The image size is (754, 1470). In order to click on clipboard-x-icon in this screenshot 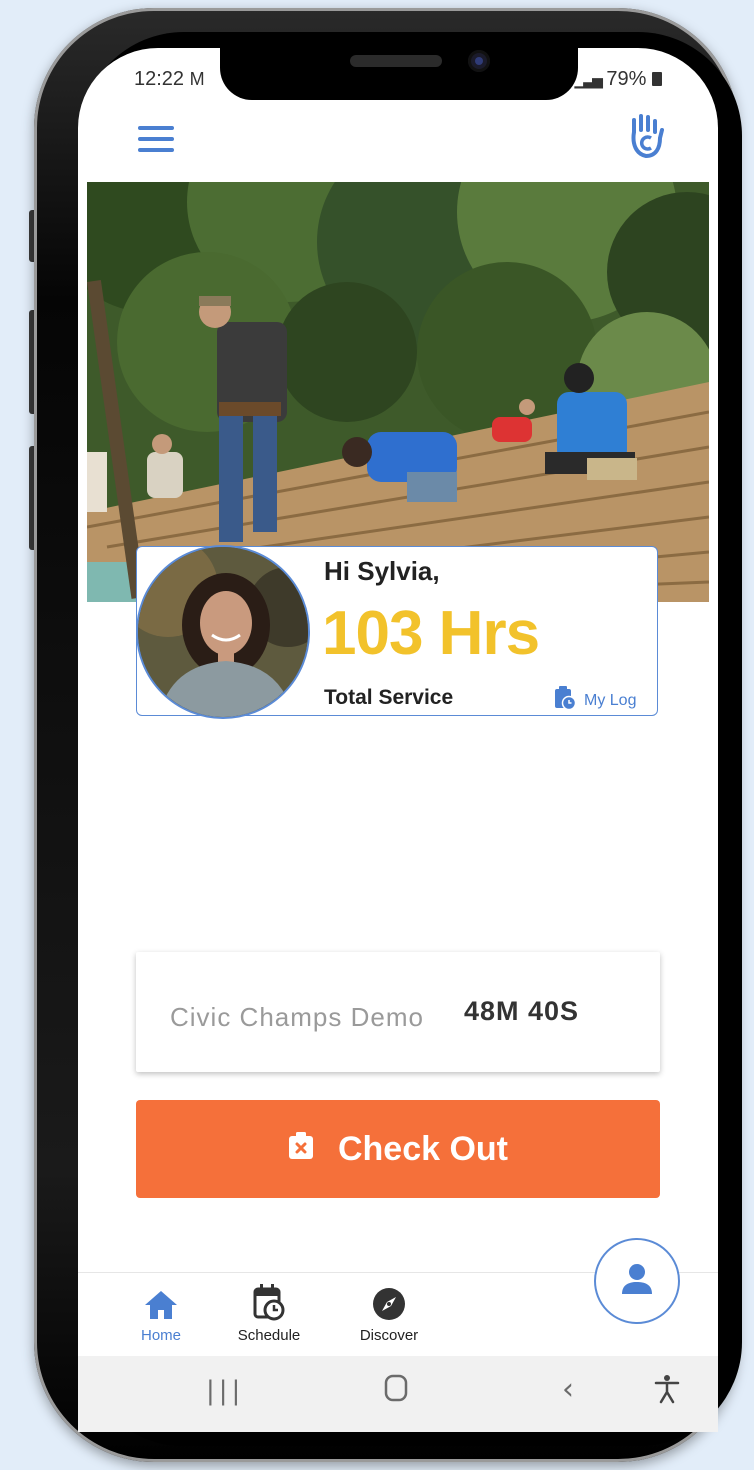, I will do `click(301, 1149)`.